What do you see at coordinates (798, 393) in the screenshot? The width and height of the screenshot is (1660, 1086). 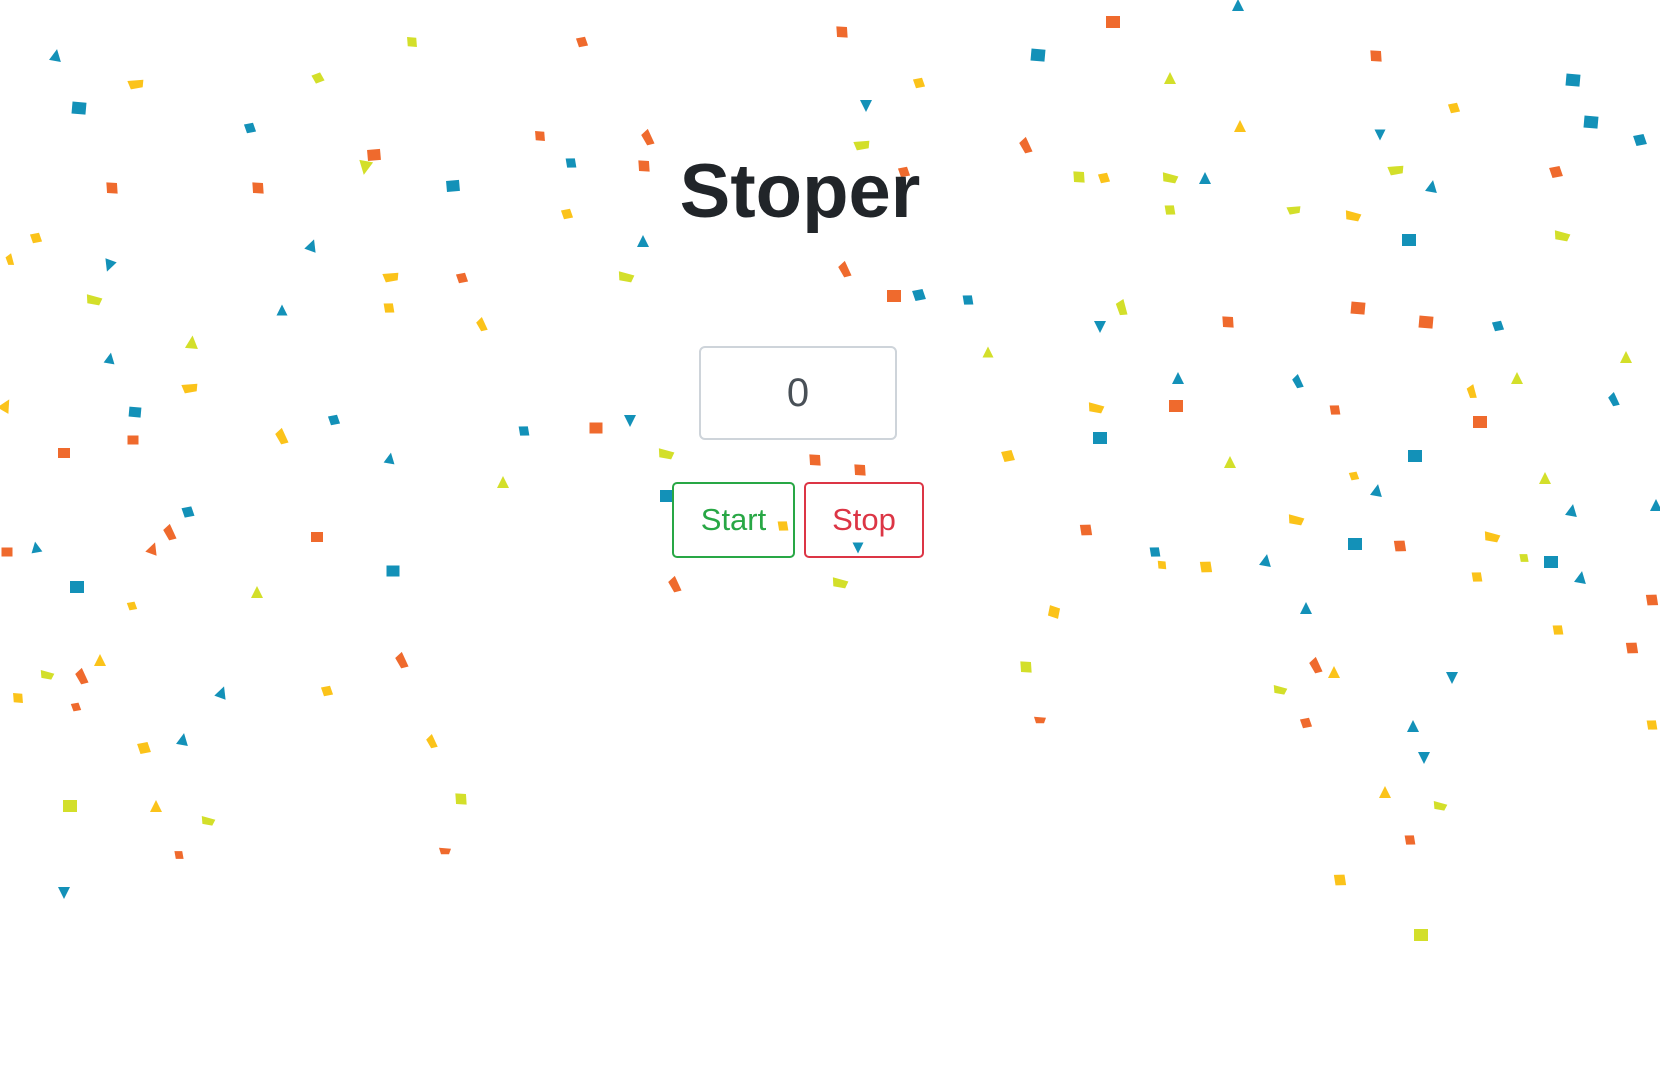 I see `counter-display` at bounding box center [798, 393].